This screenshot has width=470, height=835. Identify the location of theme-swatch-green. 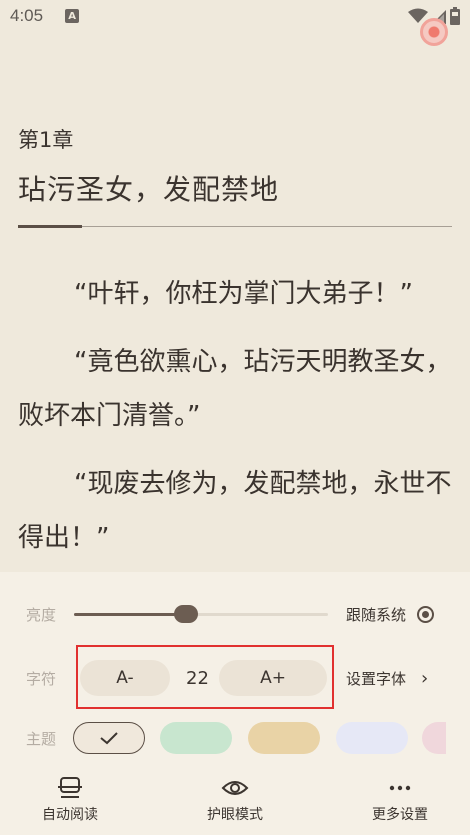
(196, 738).